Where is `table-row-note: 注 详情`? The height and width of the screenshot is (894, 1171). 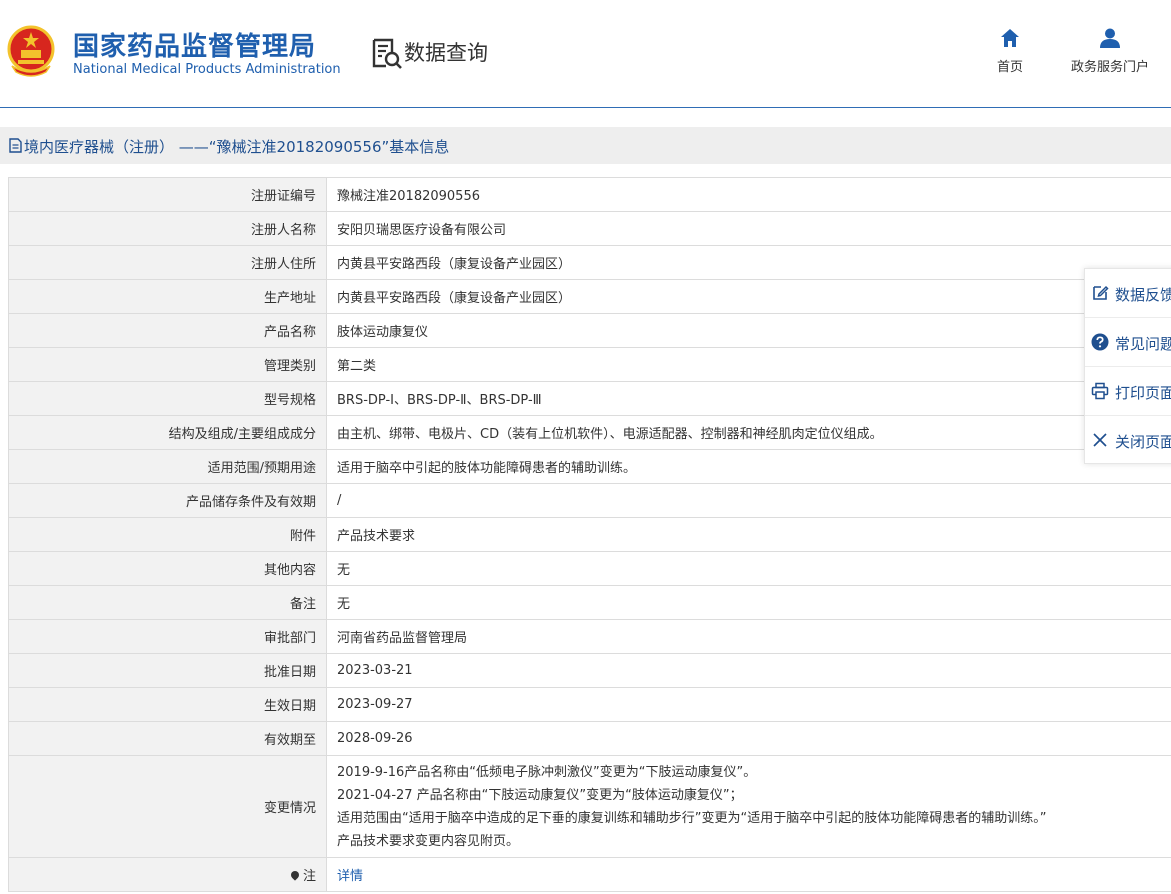
table-row-note: 注 详情 is located at coordinates (589, 874).